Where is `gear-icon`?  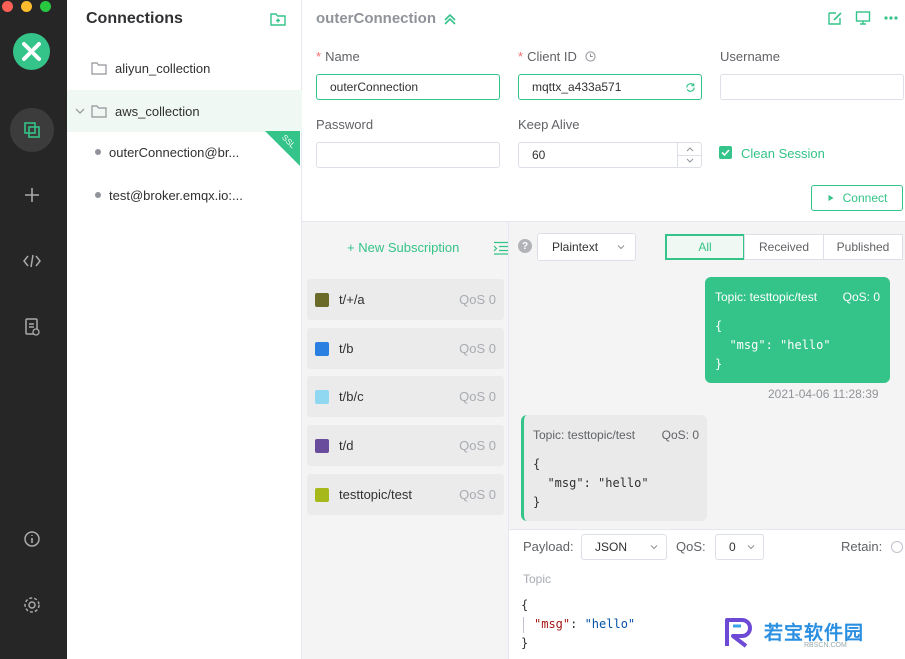 gear-icon is located at coordinates (32, 605).